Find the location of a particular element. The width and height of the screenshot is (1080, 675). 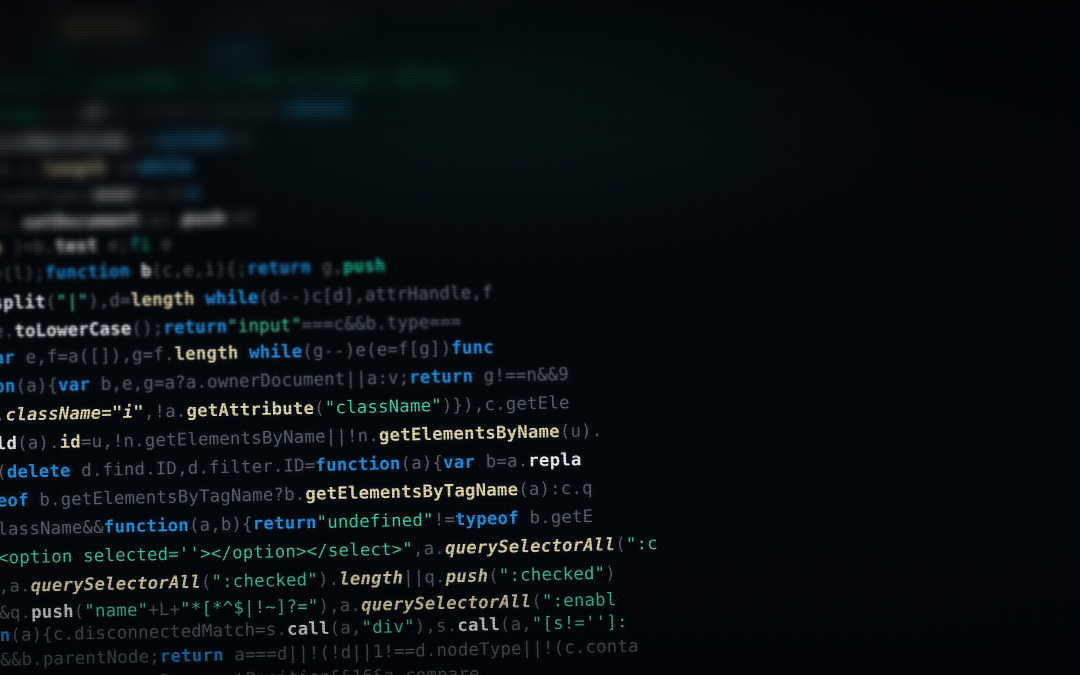

code-token: "|" is located at coordinates (72, 302).